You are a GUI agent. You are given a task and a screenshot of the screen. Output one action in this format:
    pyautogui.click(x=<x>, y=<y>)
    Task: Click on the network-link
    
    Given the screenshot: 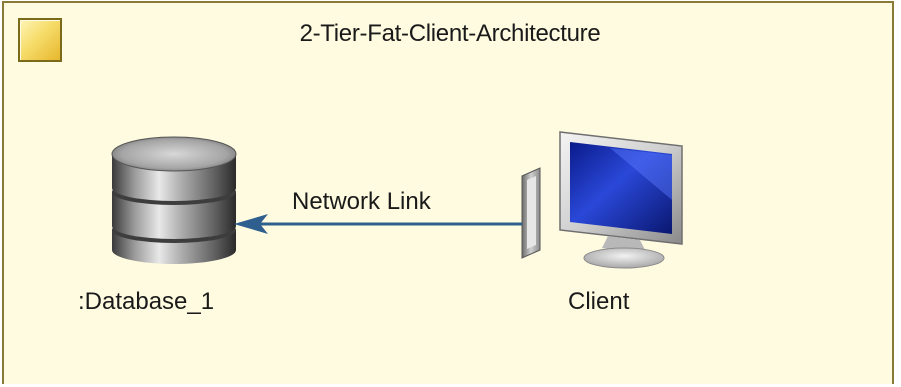 What is the action you would take?
    pyautogui.click(x=378, y=224)
    